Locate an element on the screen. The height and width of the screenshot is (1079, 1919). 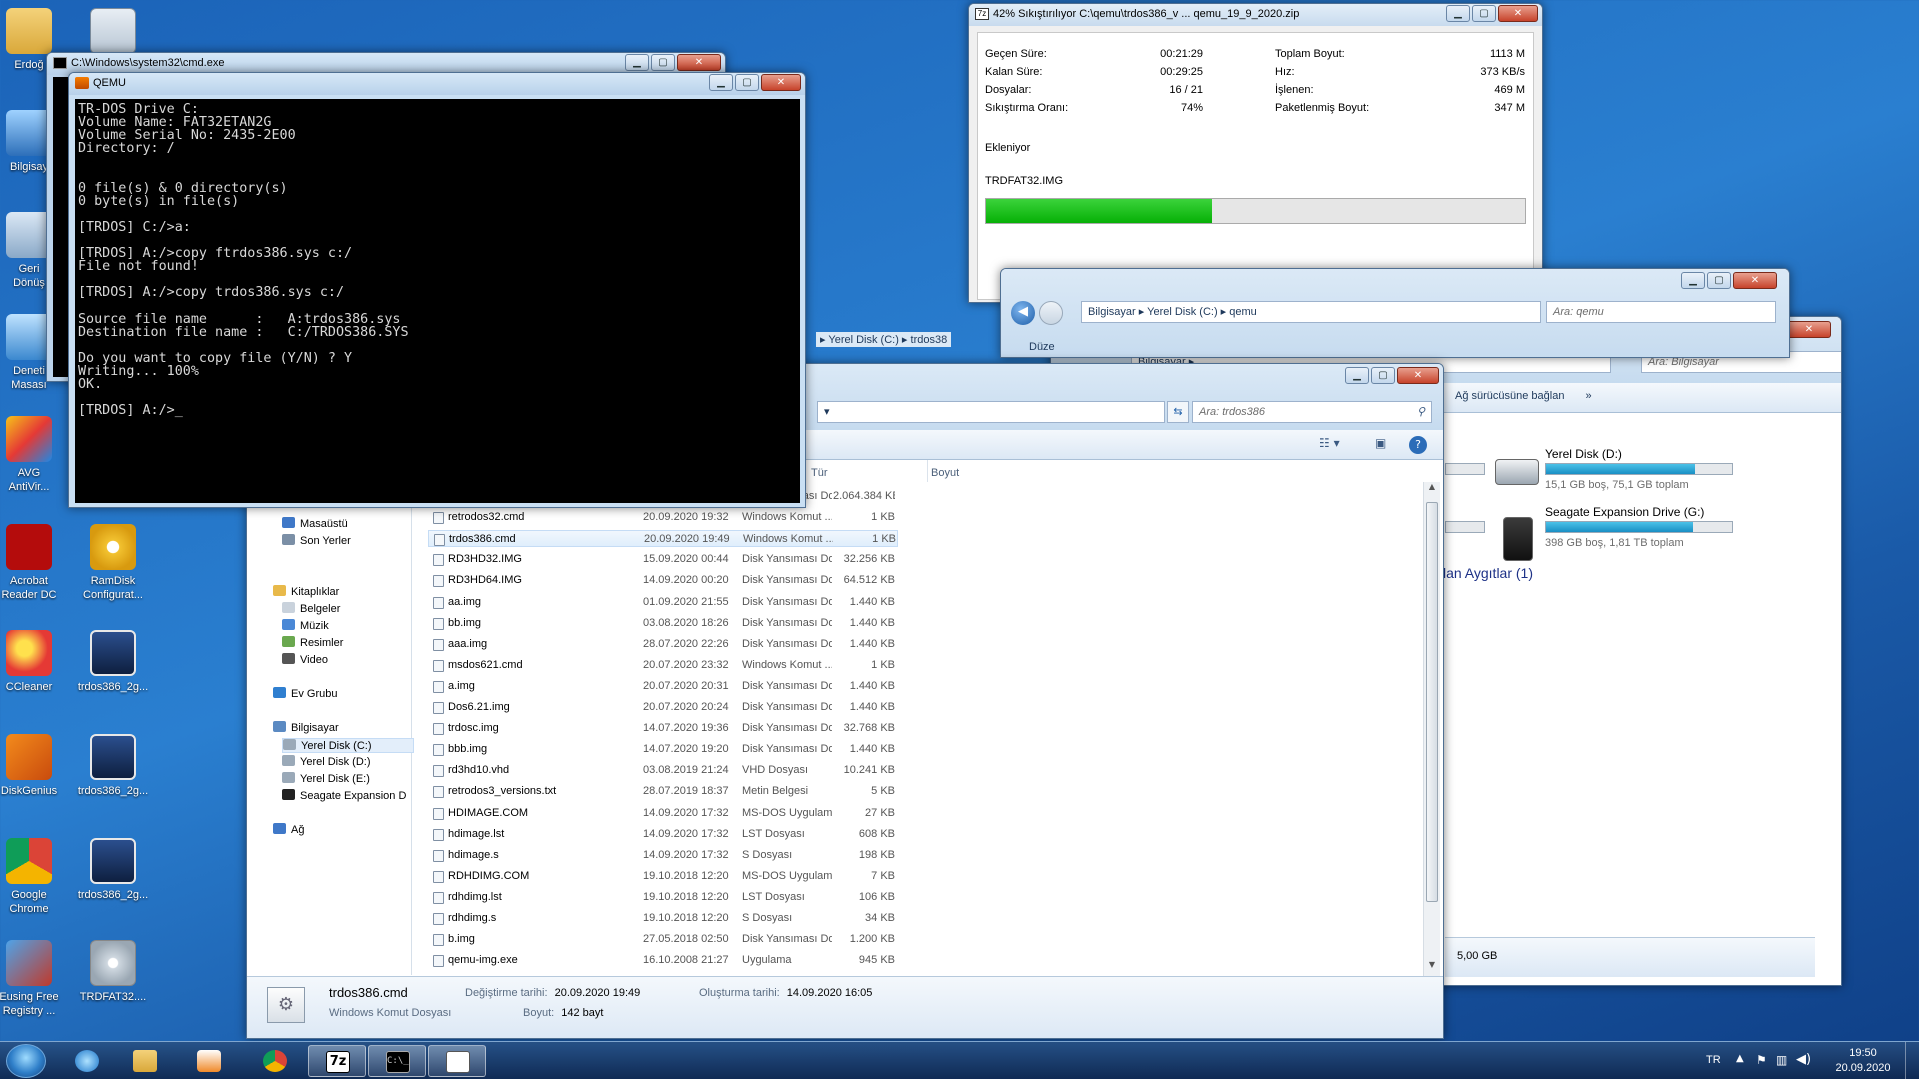
view-options-button: ☷ ▾ is located at coordinates (1339, 445).